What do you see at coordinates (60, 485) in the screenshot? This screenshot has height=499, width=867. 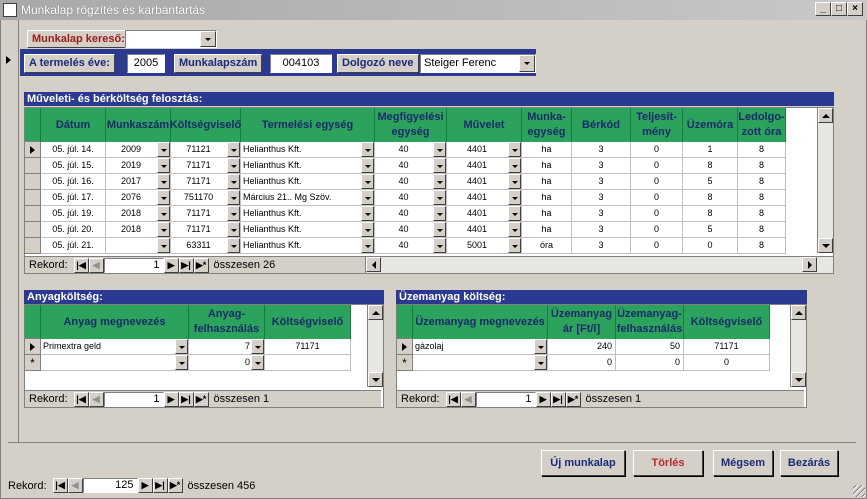 I see `form-first-record-button: |◀` at bounding box center [60, 485].